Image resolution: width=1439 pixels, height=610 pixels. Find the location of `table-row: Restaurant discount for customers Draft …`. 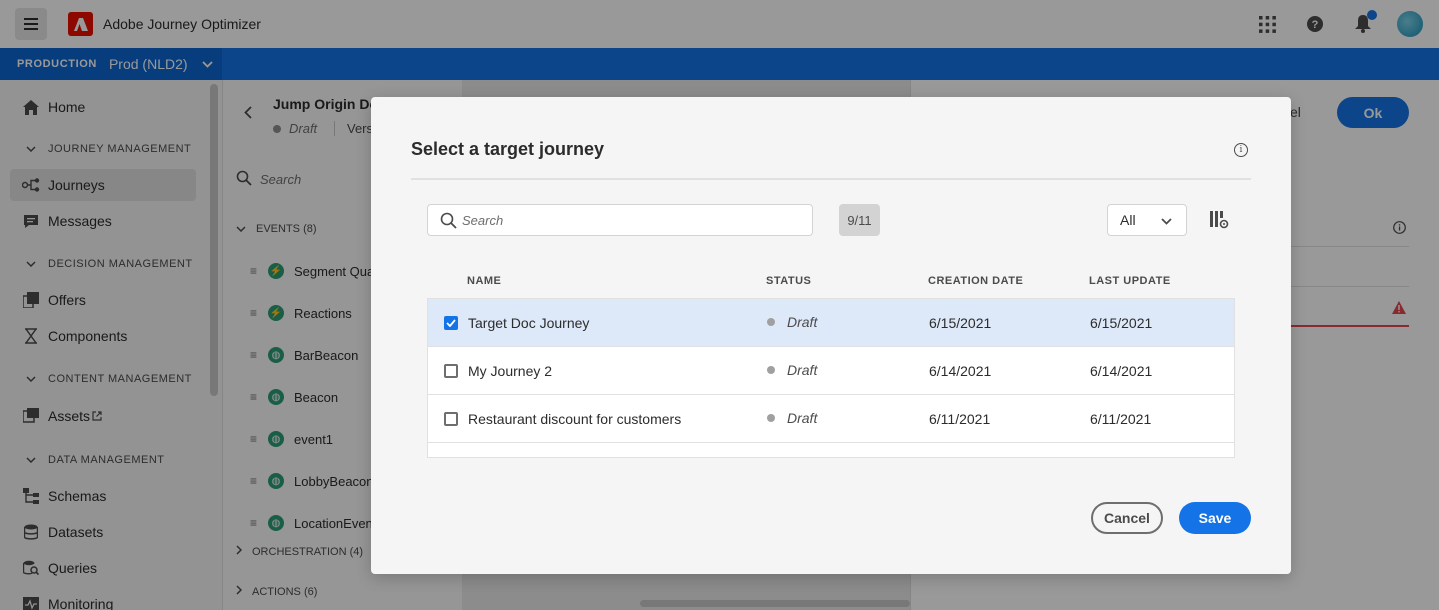

table-row: Restaurant discount for customers Draft … is located at coordinates (831, 419).